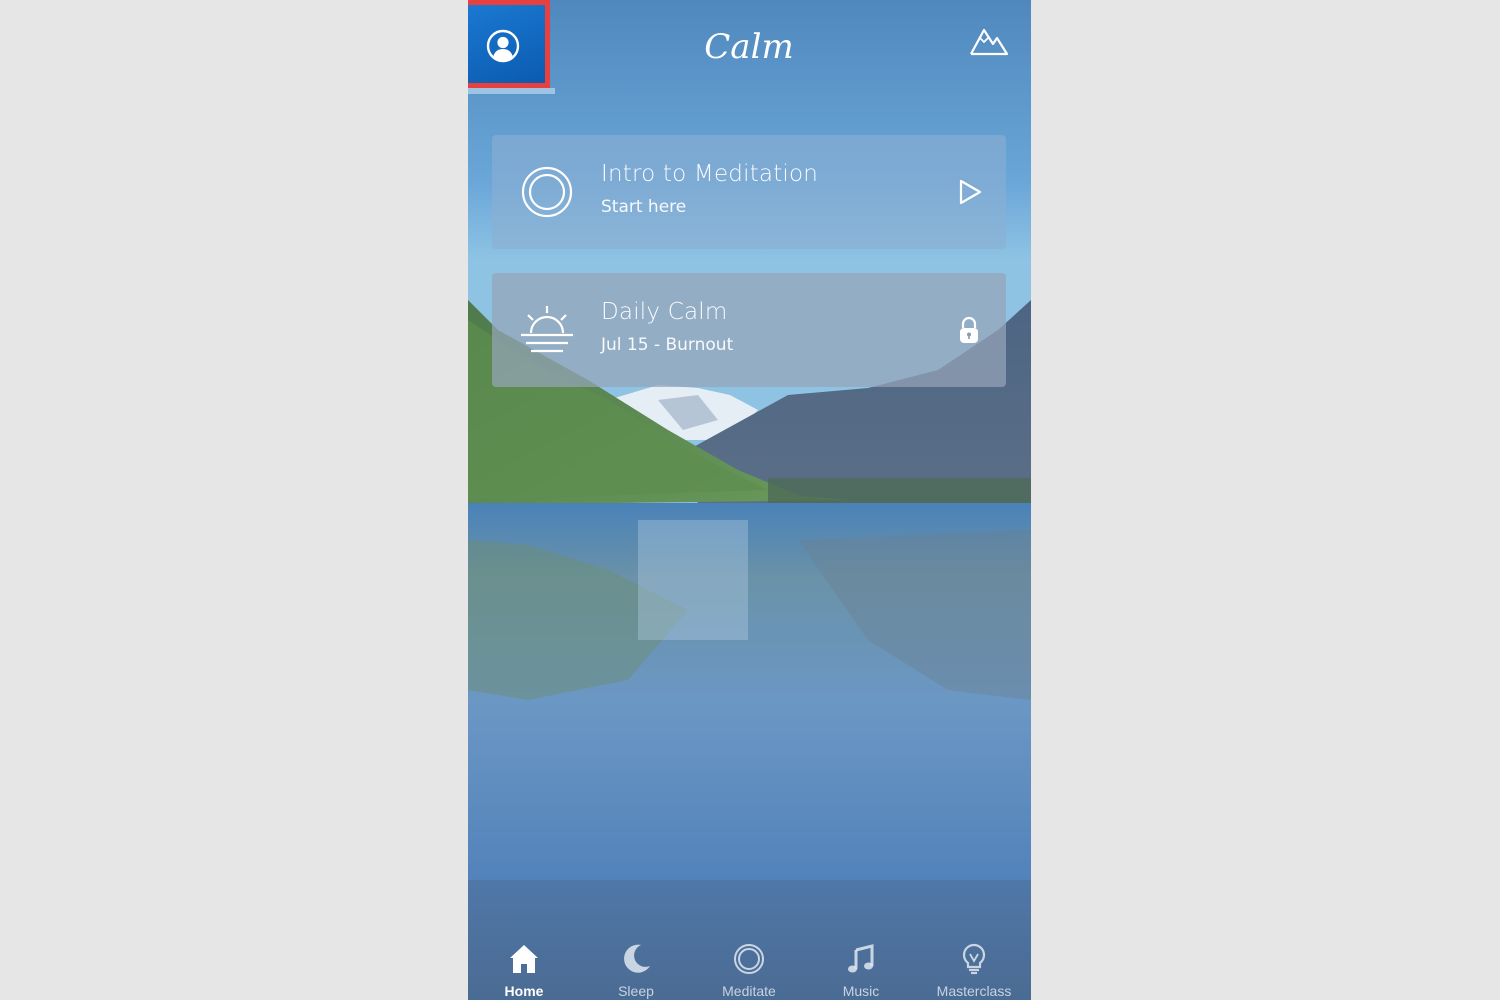  What do you see at coordinates (749, 330) in the screenshot?
I see `daily-calm-card: Daily Calm Jul 15 - Burnout` at bounding box center [749, 330].